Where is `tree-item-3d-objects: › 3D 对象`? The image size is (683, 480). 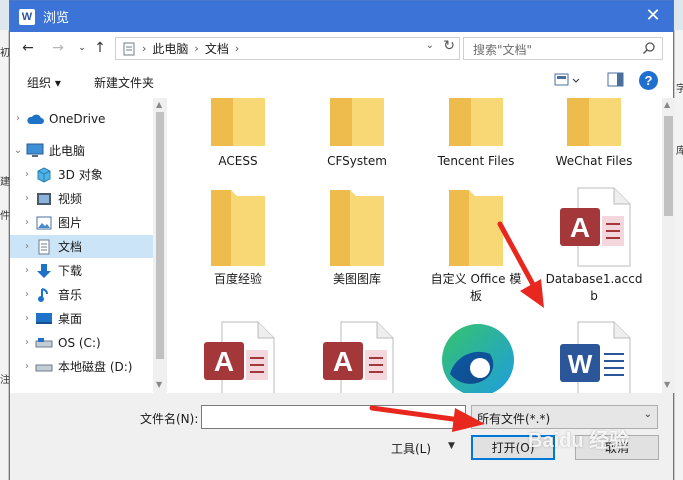
tree-item-3d-objects: › 3D 对象 is located at coordinates (81, 174).